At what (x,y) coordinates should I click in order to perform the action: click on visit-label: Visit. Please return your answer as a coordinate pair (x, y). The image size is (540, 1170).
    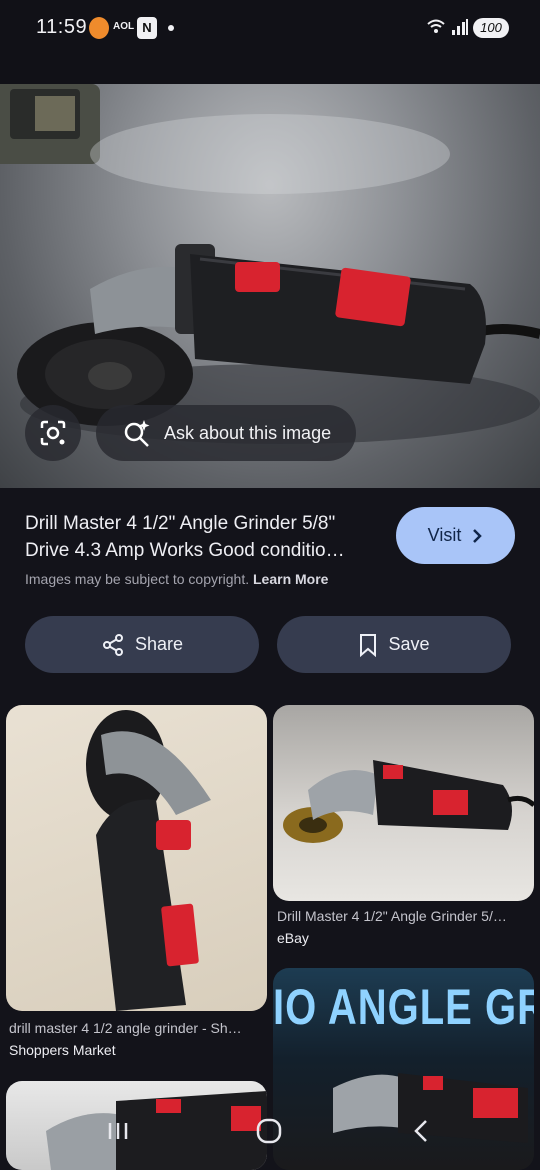
    Looking at the image, I should click on (444, 535).